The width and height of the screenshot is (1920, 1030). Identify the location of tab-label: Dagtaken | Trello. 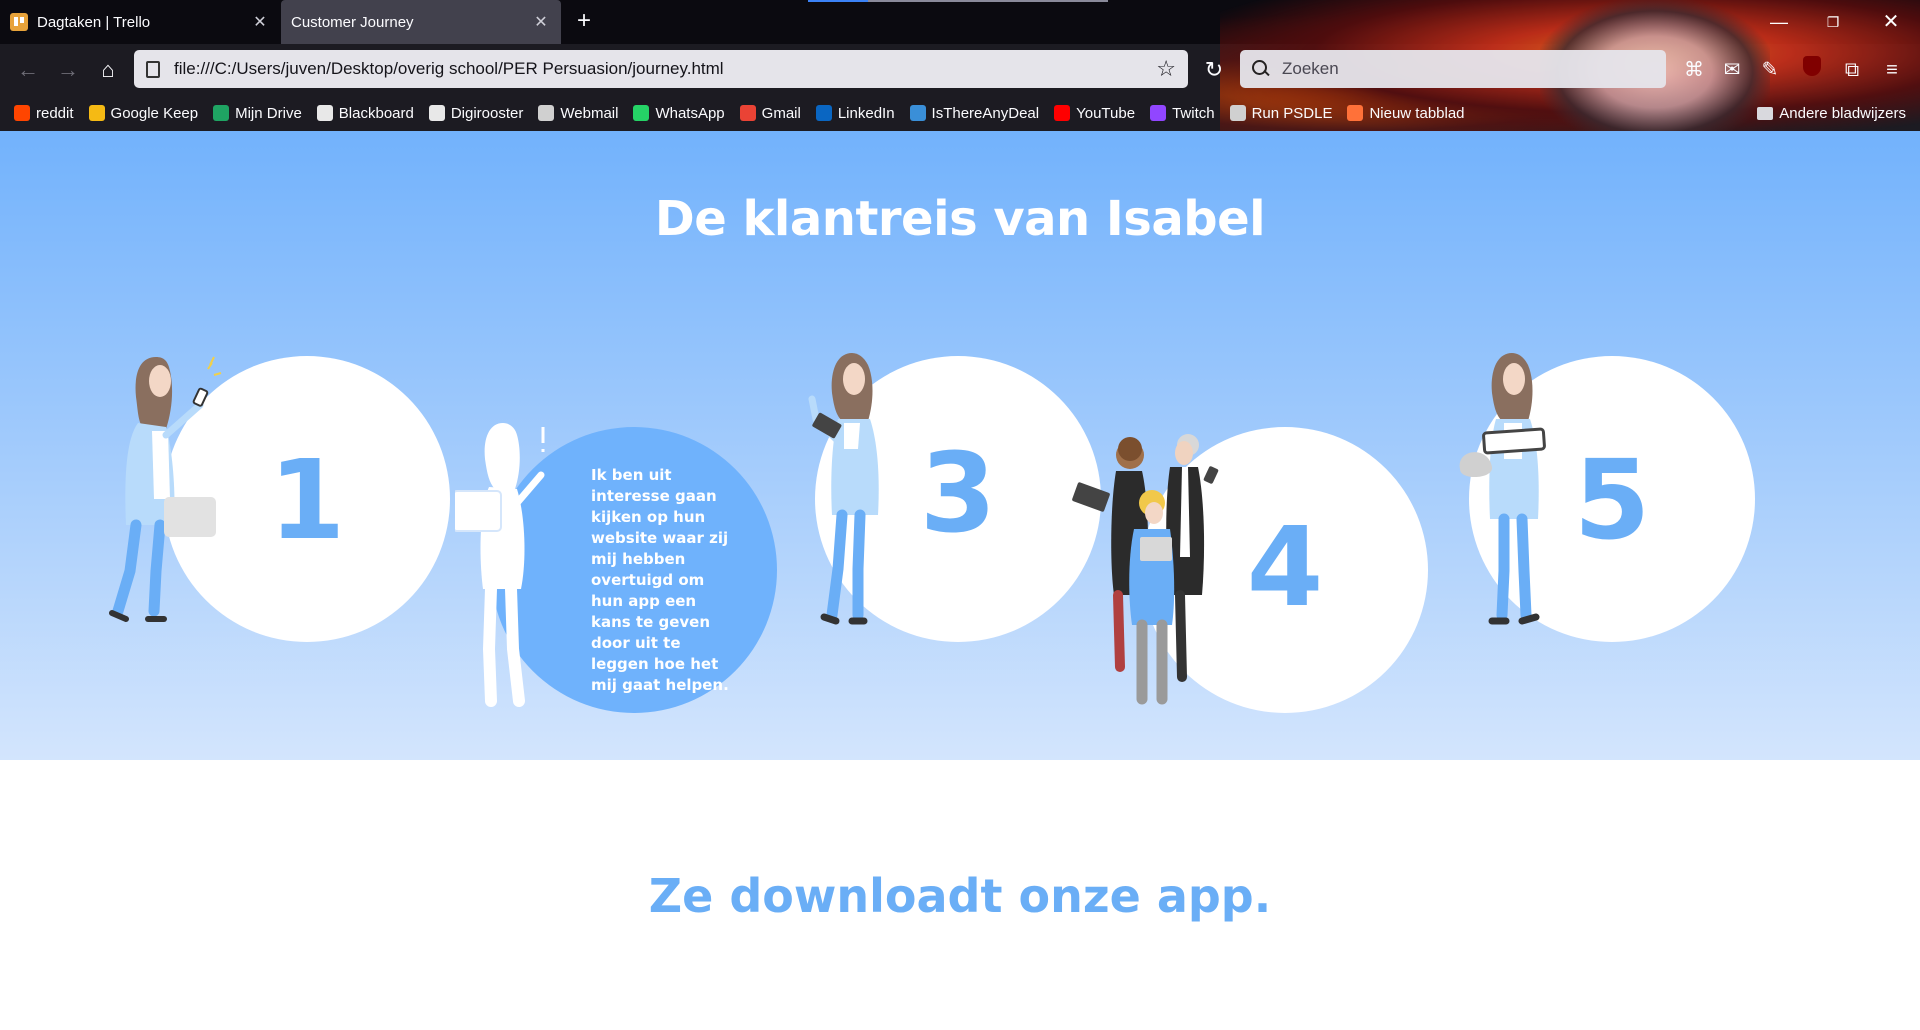
(94, 22).